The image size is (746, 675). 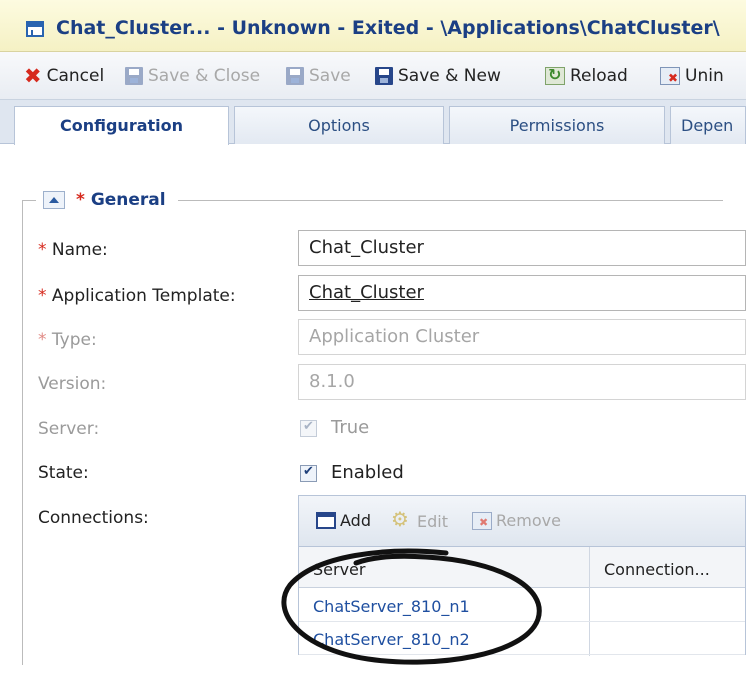 I want to click on uninstall-label: Unin, so click(x=704, y=76).